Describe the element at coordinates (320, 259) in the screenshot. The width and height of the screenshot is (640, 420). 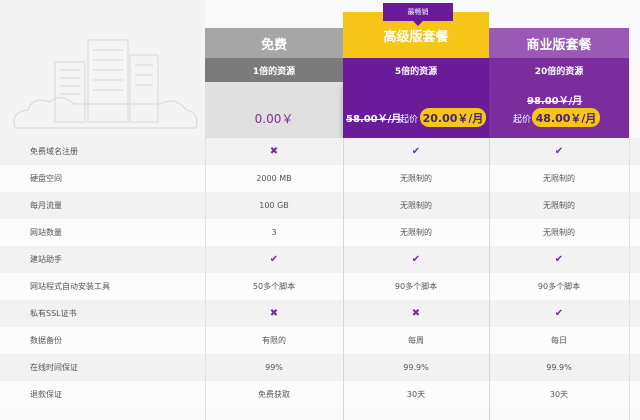
I see `table-row: 建站助手 ✔ ✔ ✔` at that location.